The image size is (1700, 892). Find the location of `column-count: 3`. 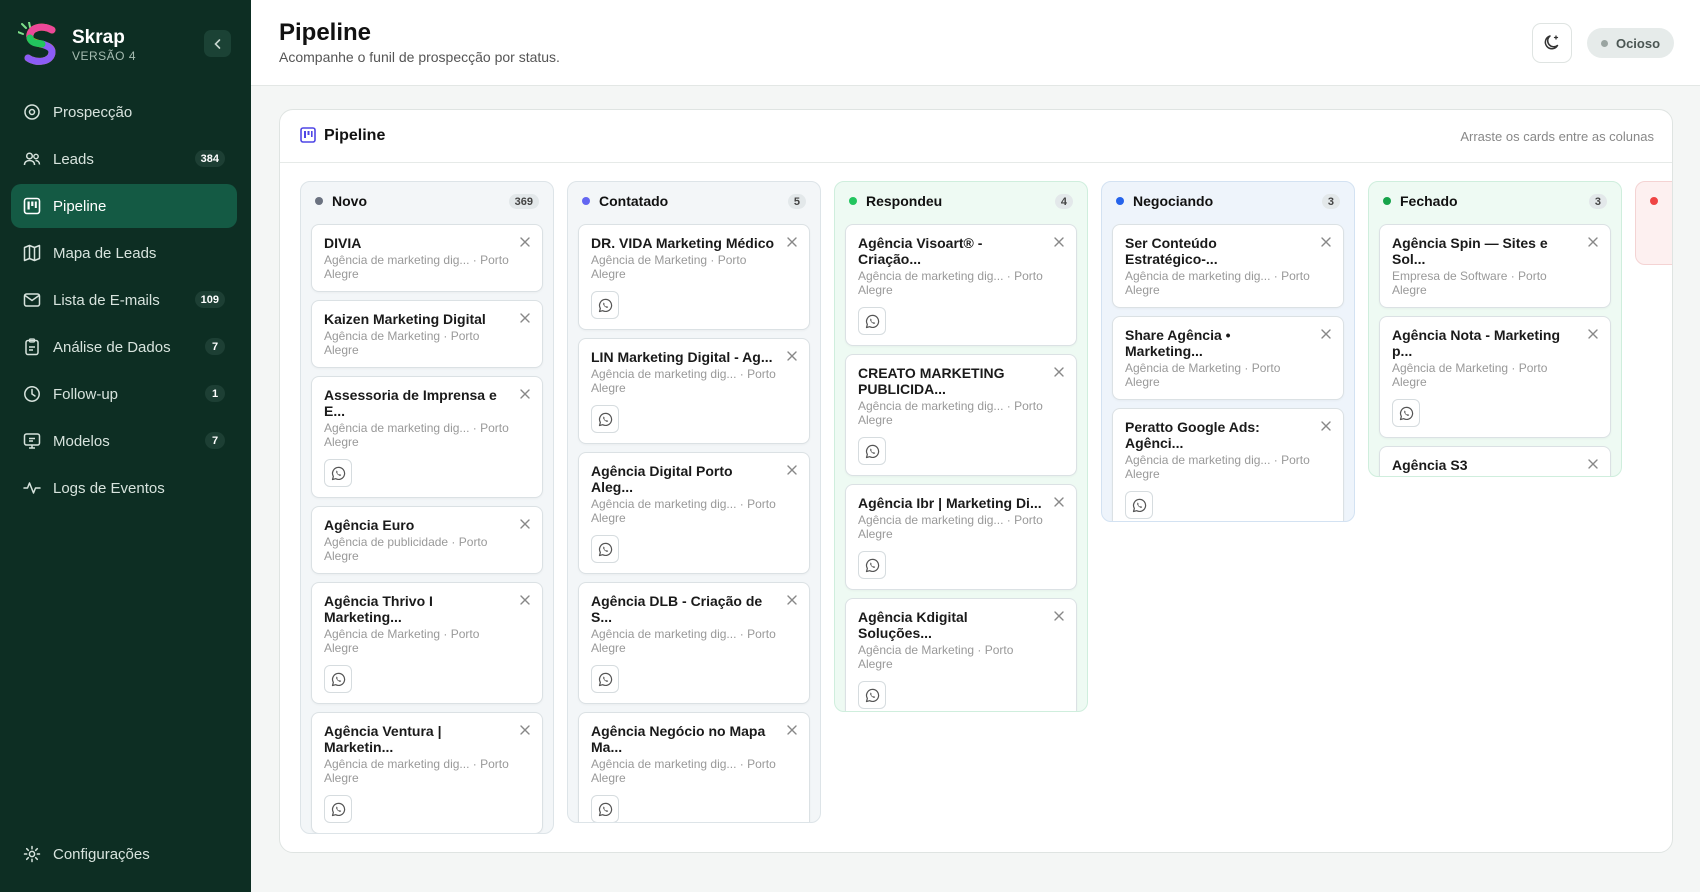

column-count: 3 is located at coordinates (1330, 201).